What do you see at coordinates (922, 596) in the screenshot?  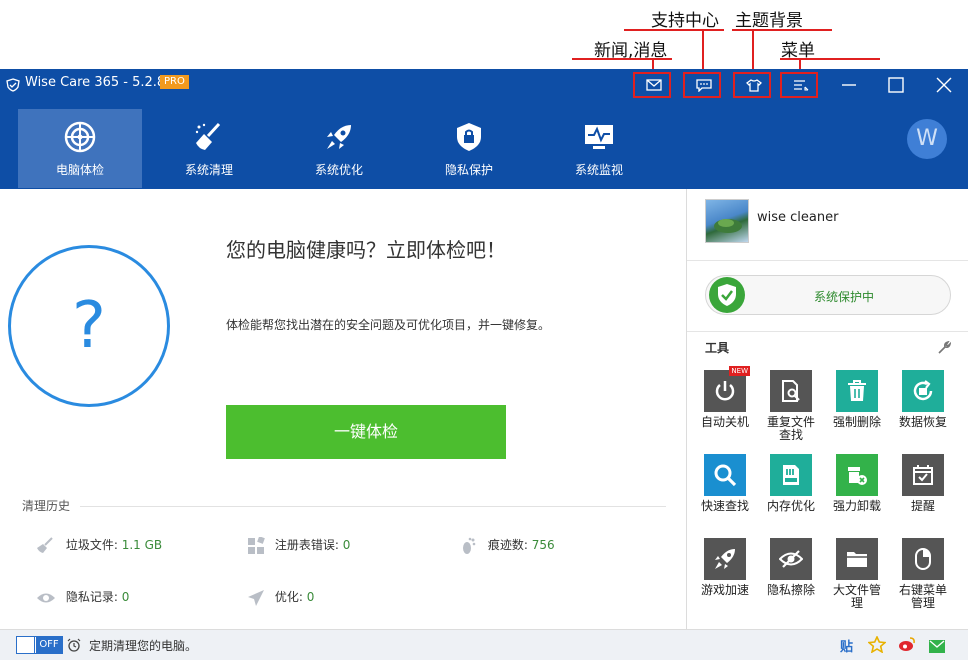 I see `tool-label: 右键菜单 管理` at bounding box center [922, 596].